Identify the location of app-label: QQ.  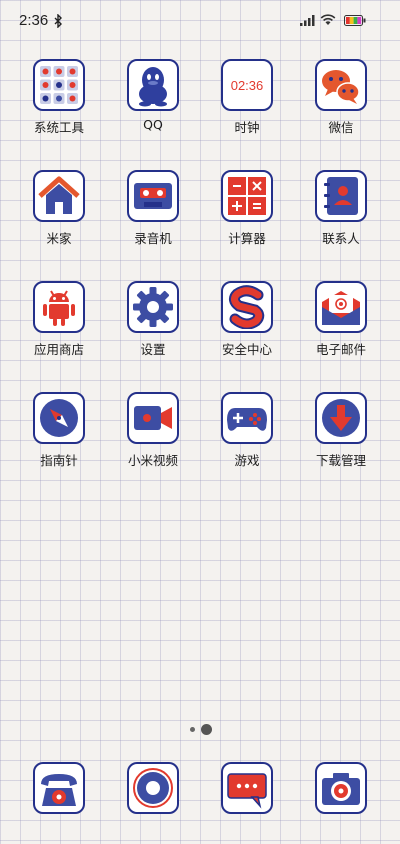
(153, 124).